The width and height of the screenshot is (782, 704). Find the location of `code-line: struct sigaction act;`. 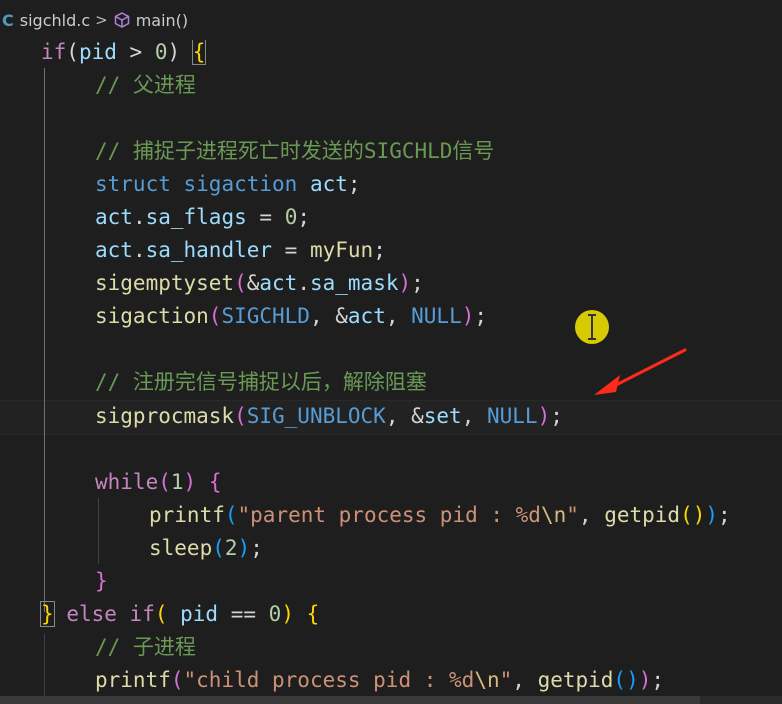

code-line: struct sigaction act; is located at coordinates (228, 184).